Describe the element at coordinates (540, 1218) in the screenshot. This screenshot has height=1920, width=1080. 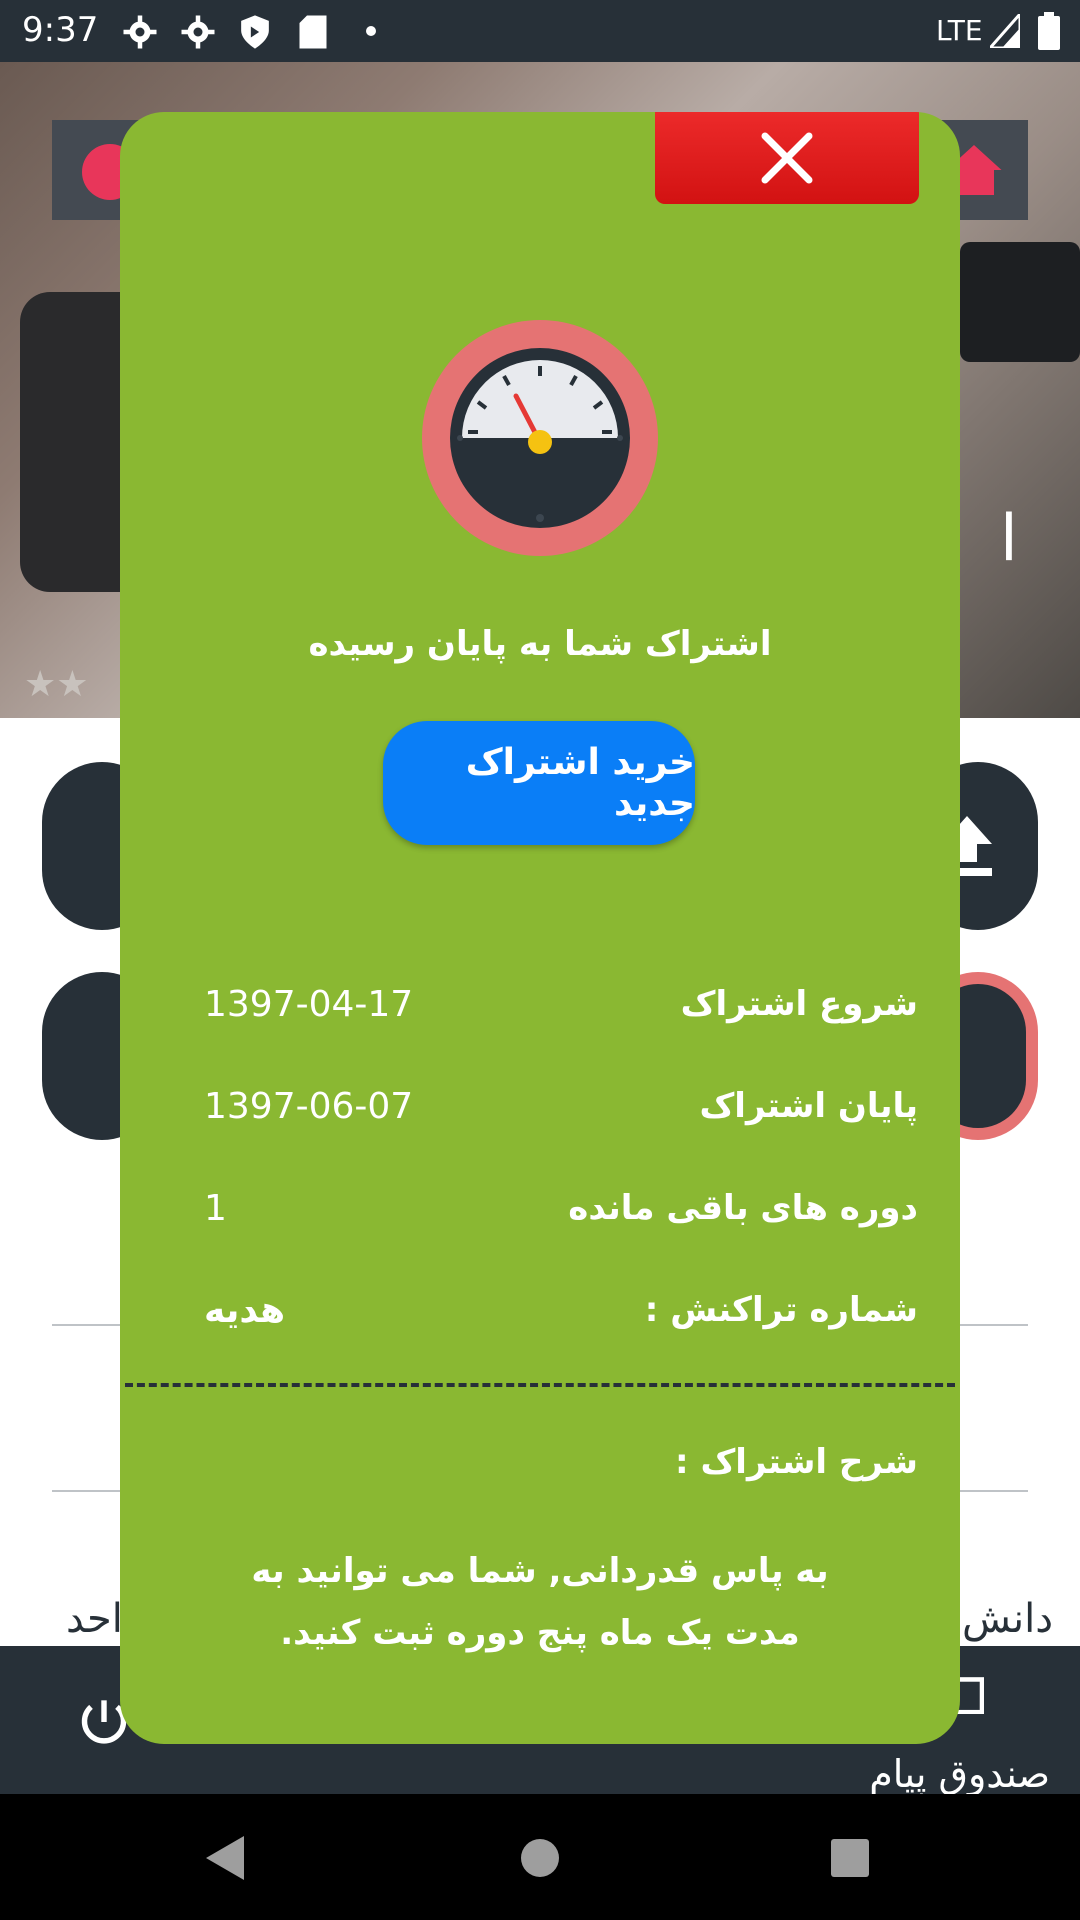
I see `info-row-remaining: دوره های باقی مانده 1` at that location.